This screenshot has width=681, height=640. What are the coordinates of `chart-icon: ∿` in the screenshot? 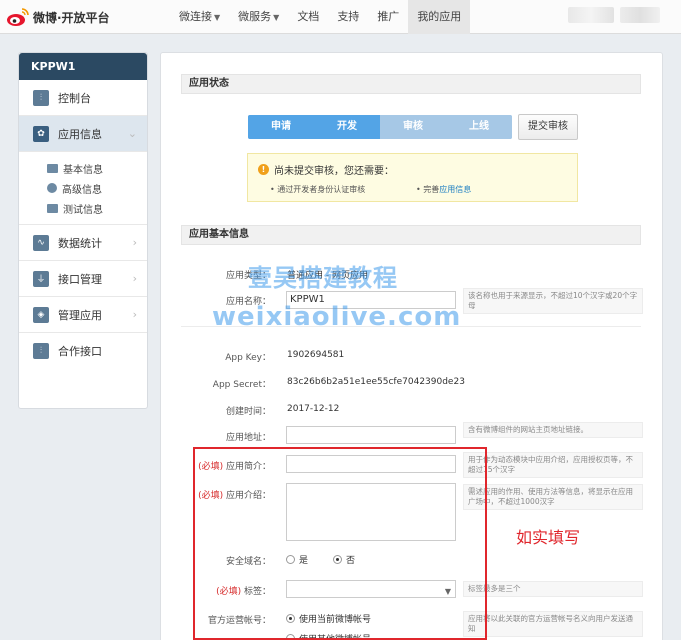 It's located at (41, 242).